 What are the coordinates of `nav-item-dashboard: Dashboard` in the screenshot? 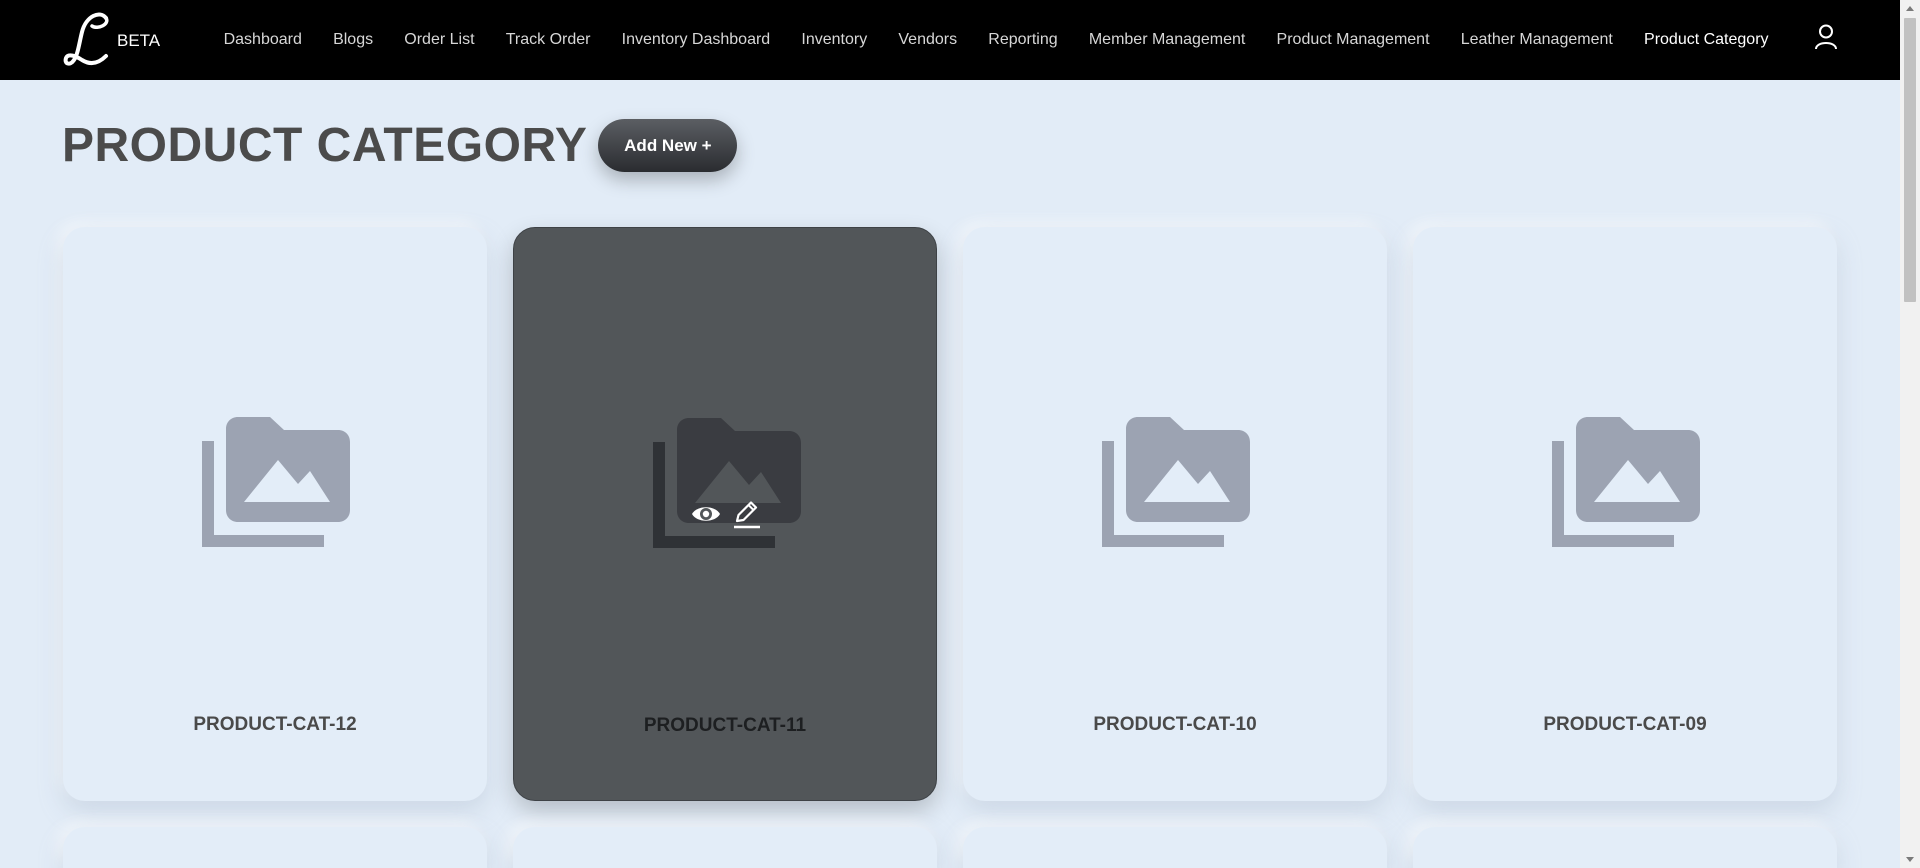 It's located at (263, 40).